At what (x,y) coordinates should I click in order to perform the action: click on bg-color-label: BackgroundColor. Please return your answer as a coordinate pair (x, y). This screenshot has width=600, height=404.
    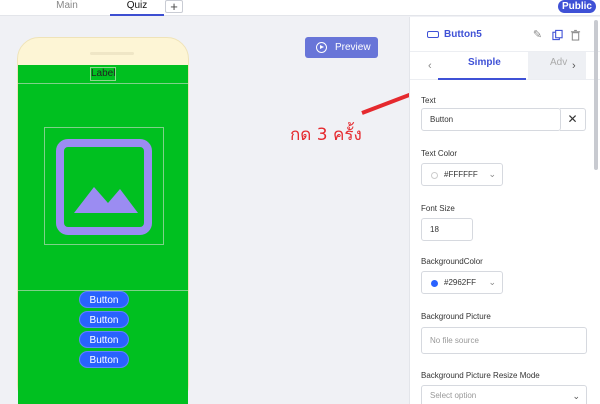
    Looking at the image, I should click on (452, 261).